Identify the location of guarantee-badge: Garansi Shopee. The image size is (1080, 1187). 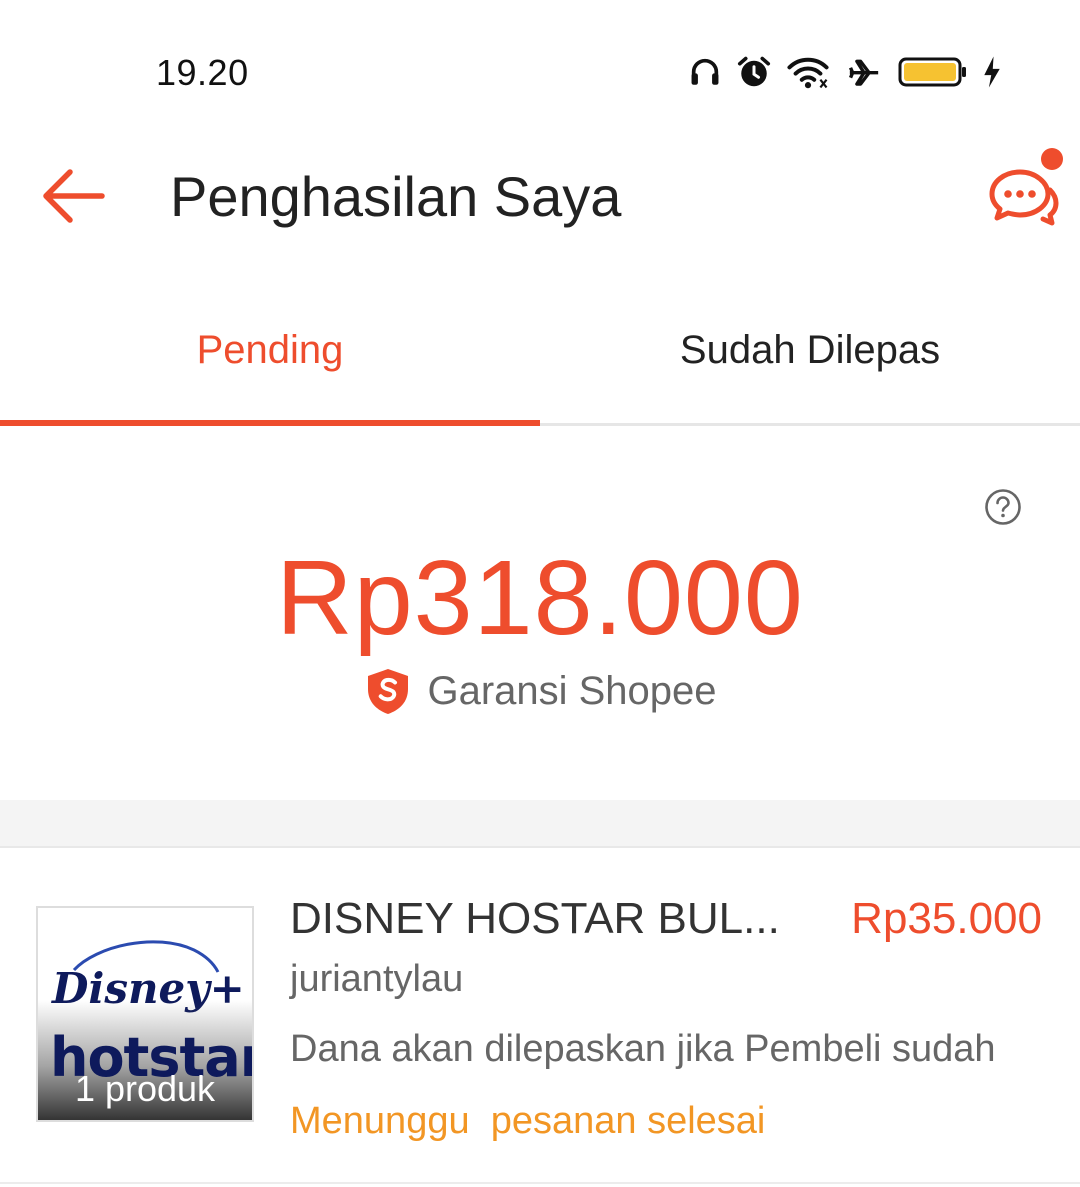
(540, 691).